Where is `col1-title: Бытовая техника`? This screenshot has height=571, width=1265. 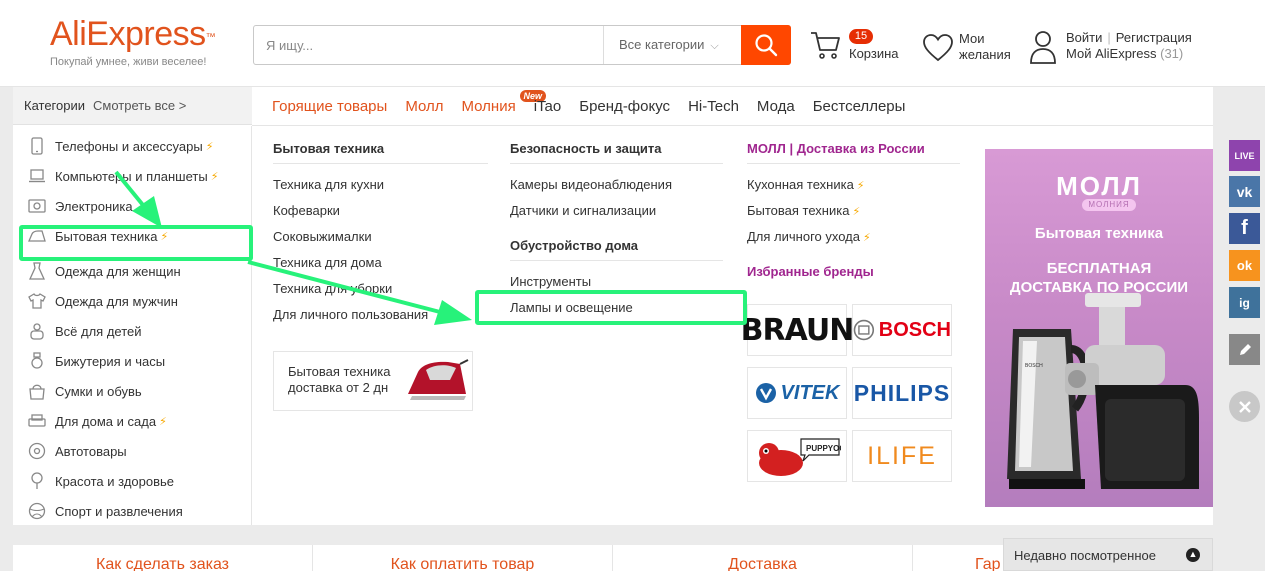 col1-title: Бытовая техника is located at coordinates (380, 152).